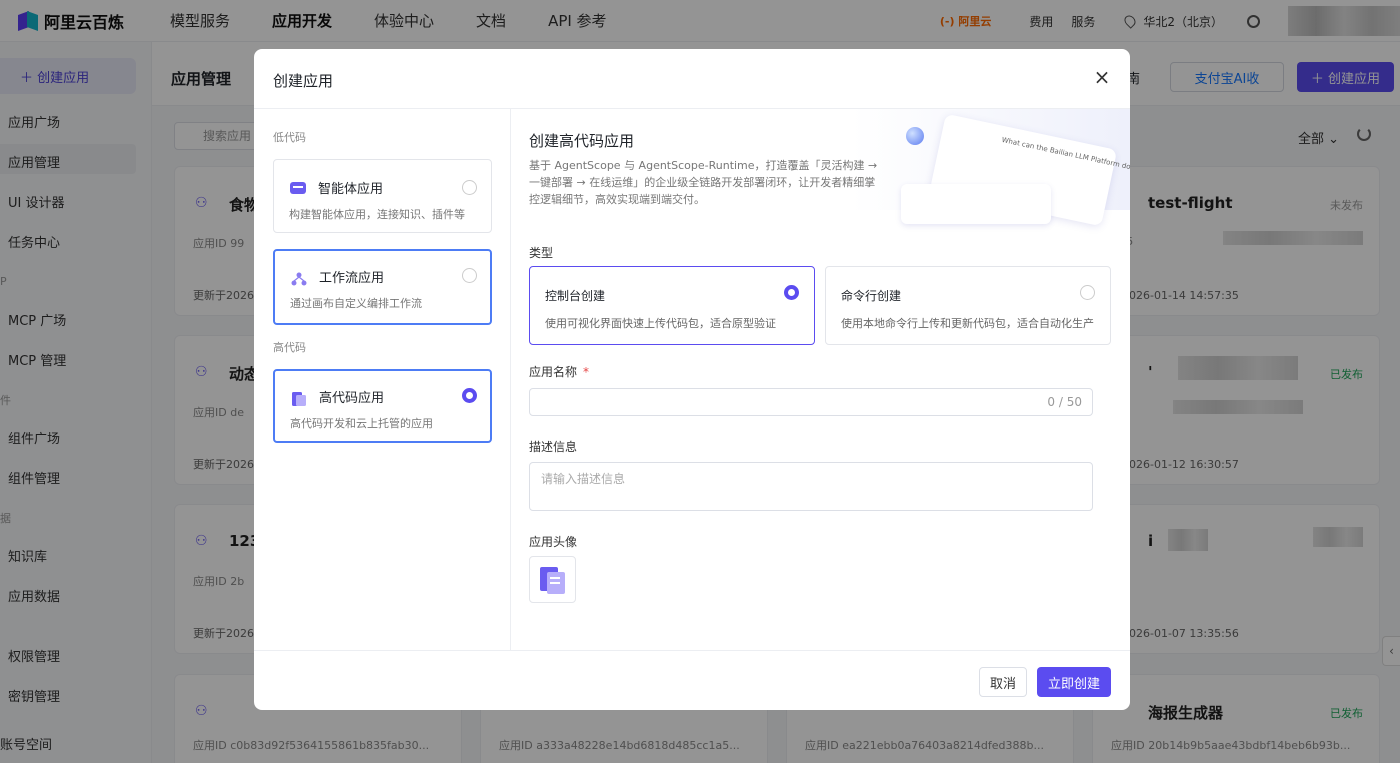 The width and height of the screenshot is (1400, 763). Describe the element at coordinates (575, 296) in the screenshot. I see `type-title: 控制台创建` at that location.